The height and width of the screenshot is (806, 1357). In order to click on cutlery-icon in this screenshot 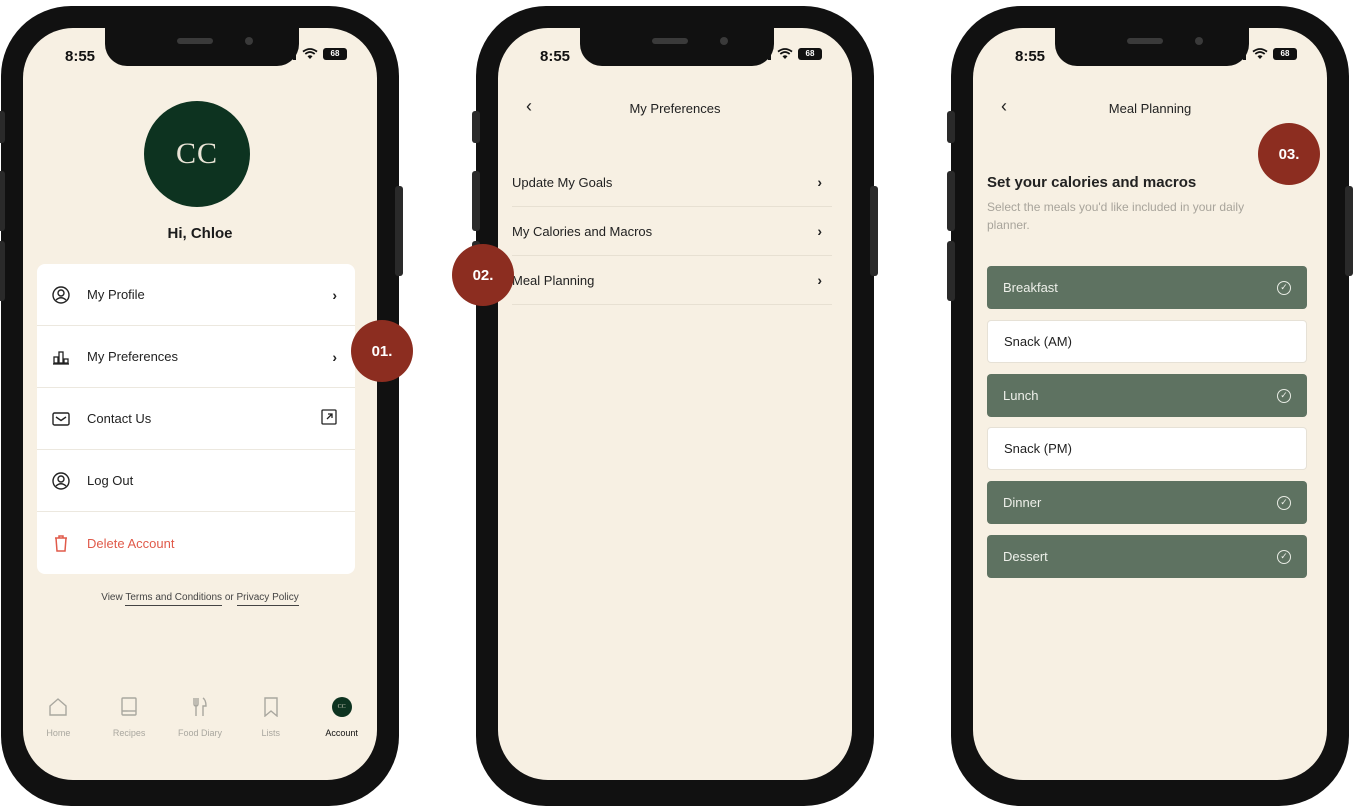, I will do `click(200, 707)`.